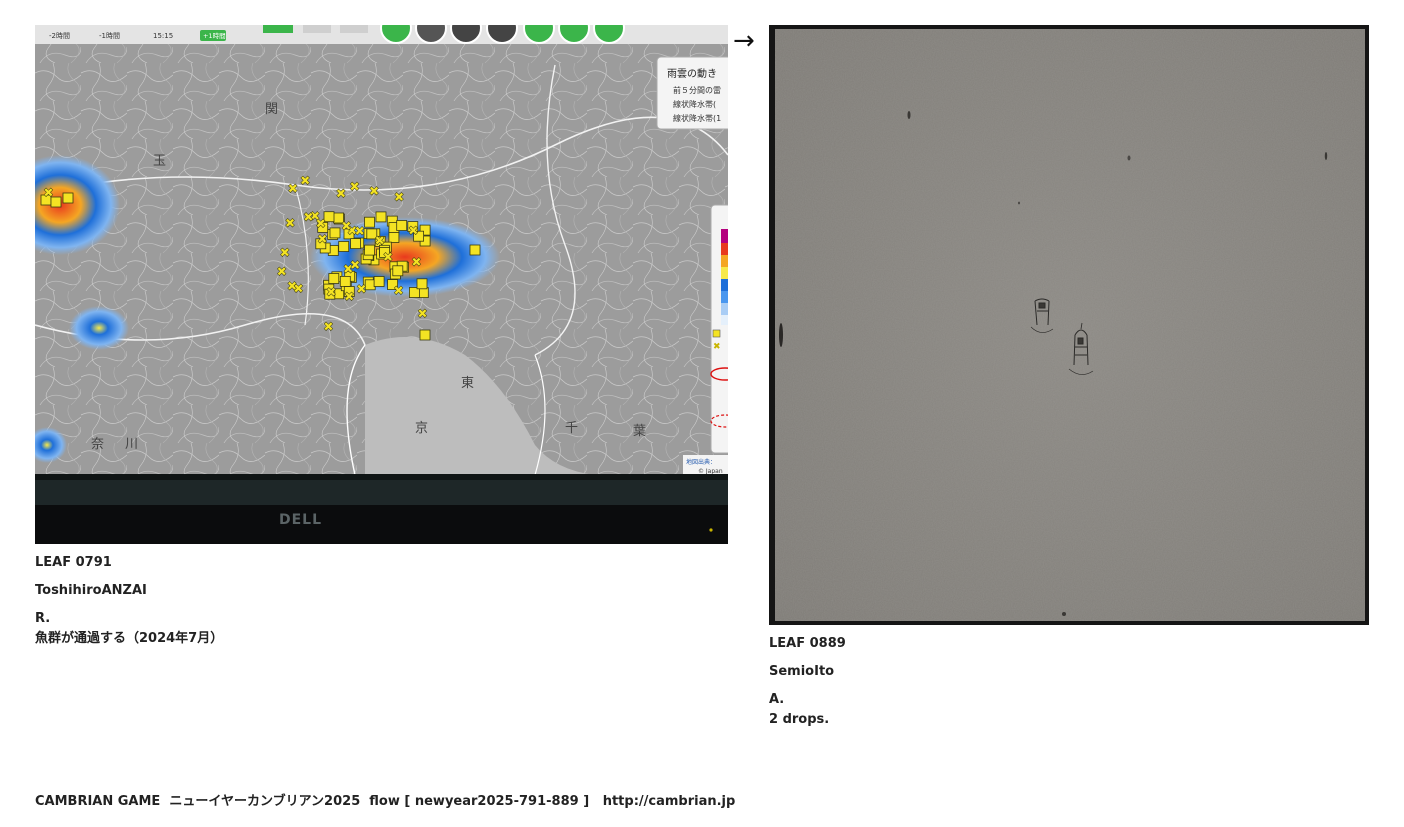  I want to click on map-label-5: 川, so click(131, 444).